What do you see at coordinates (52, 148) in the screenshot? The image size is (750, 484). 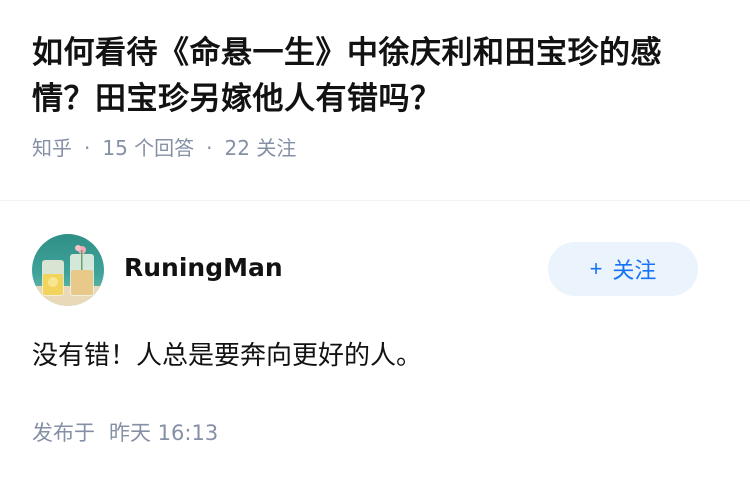 I see `source-label: 知乎` at bounding box center [52, 148].